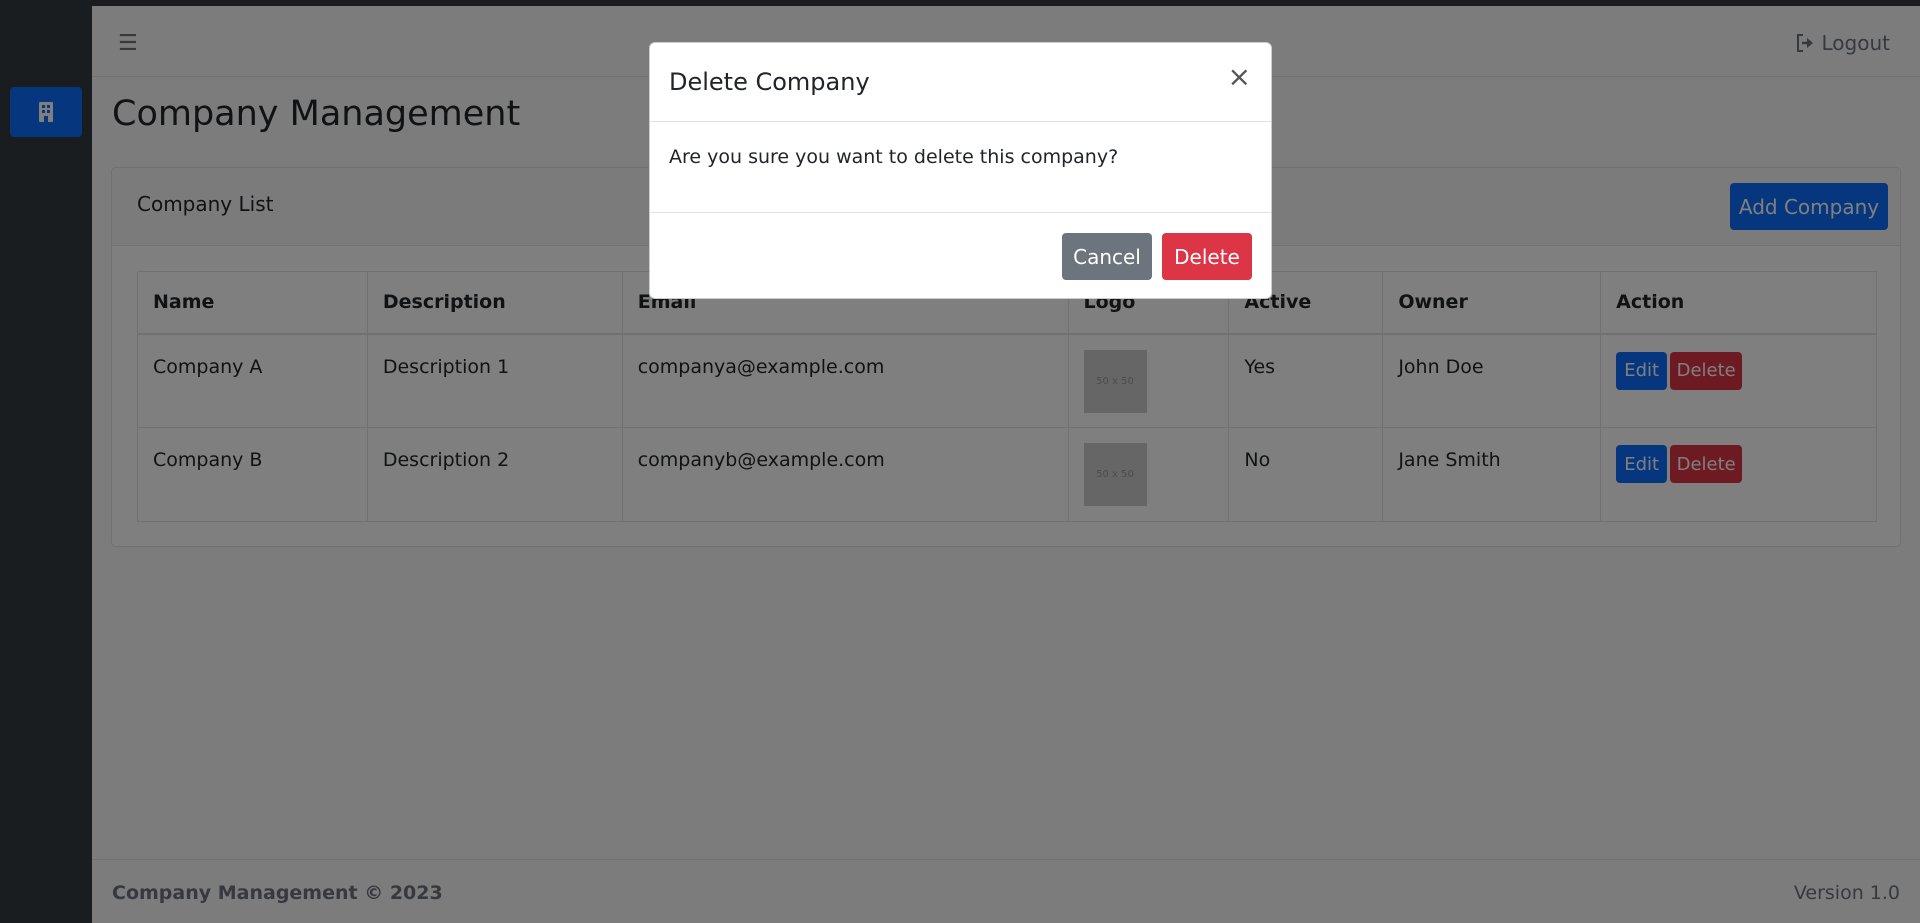 The image size is (1920, 923). Describe the element at coordinates (960, 82) in the screenshot. I see `modal-header: Delete Company ×` at that location.